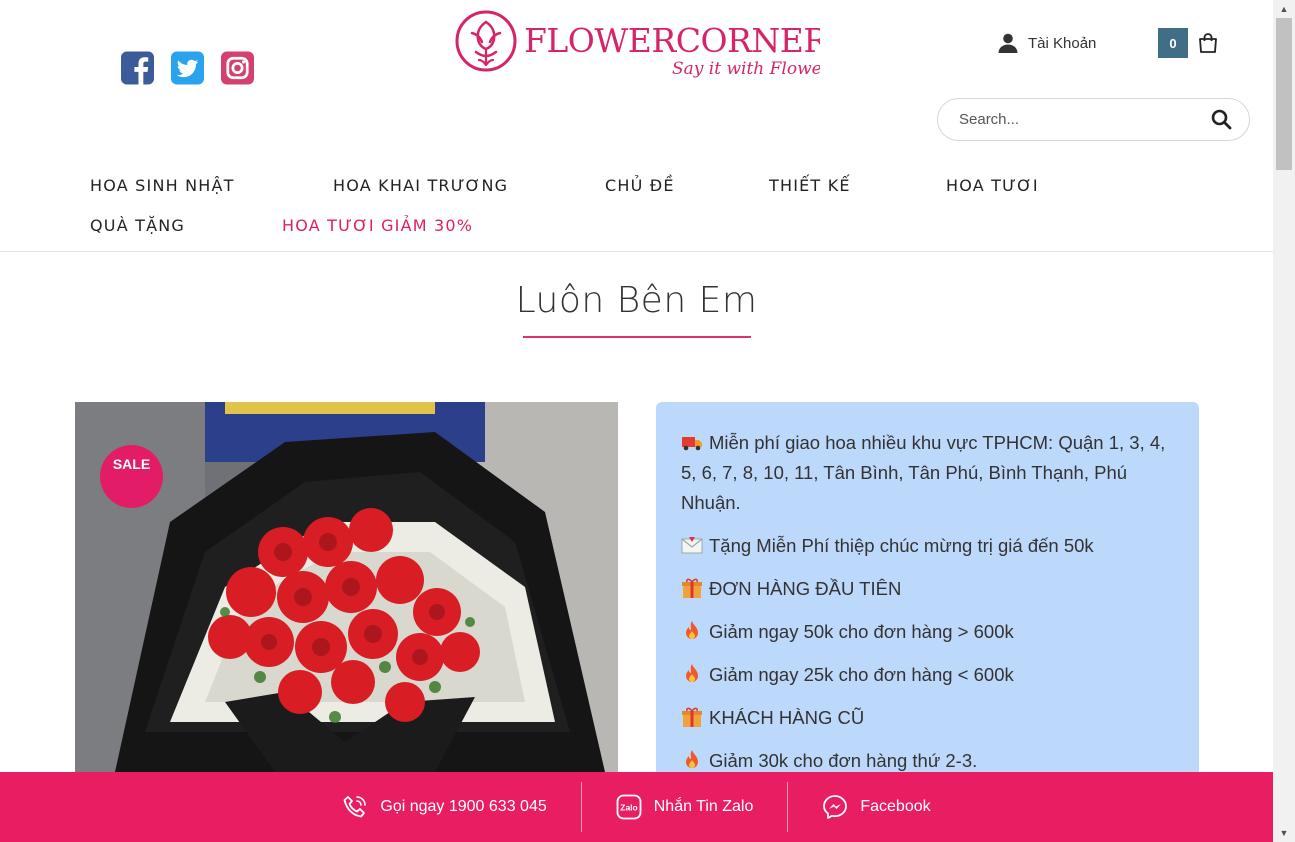 The width and height of the screenshot is (1295, 842). Describe the element at coordinates (420, 185) in the screenshot. I see `nav-item-hoa-khai-truong: HOA KHAI TRƯƠNG` at that location.